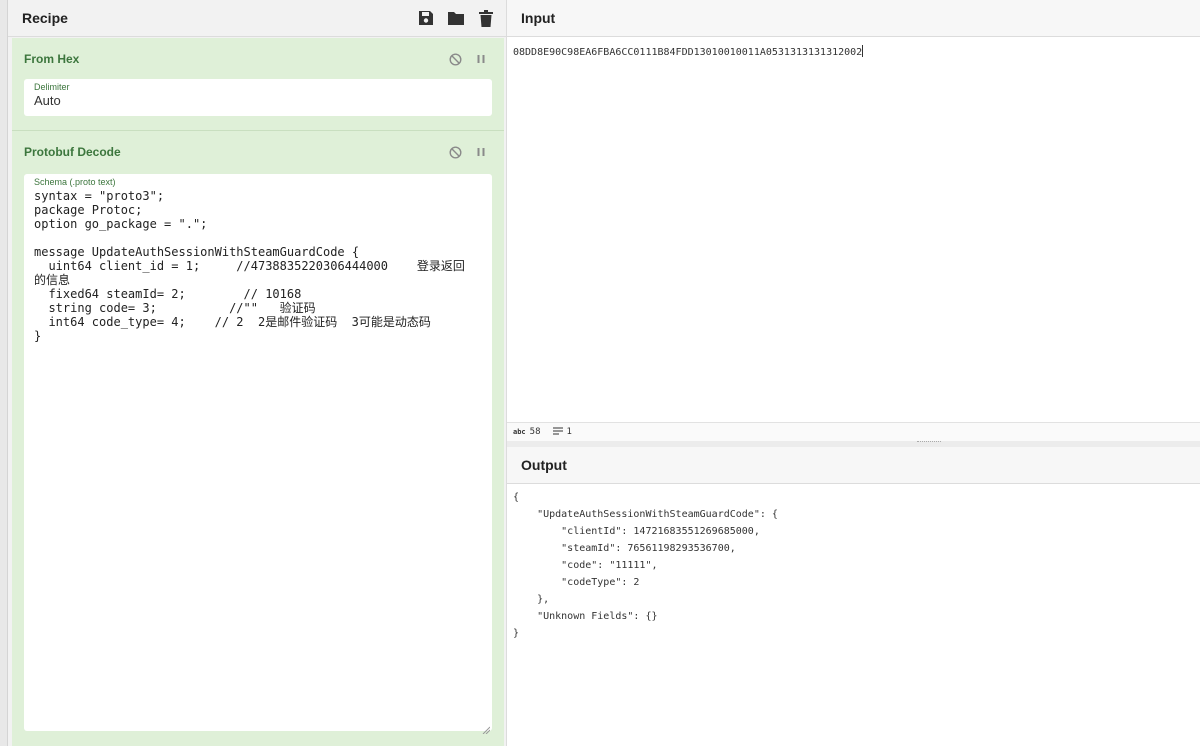  Describe the element at coordinates (426, 18) in the screenshot. I see `save-icon` at that location.